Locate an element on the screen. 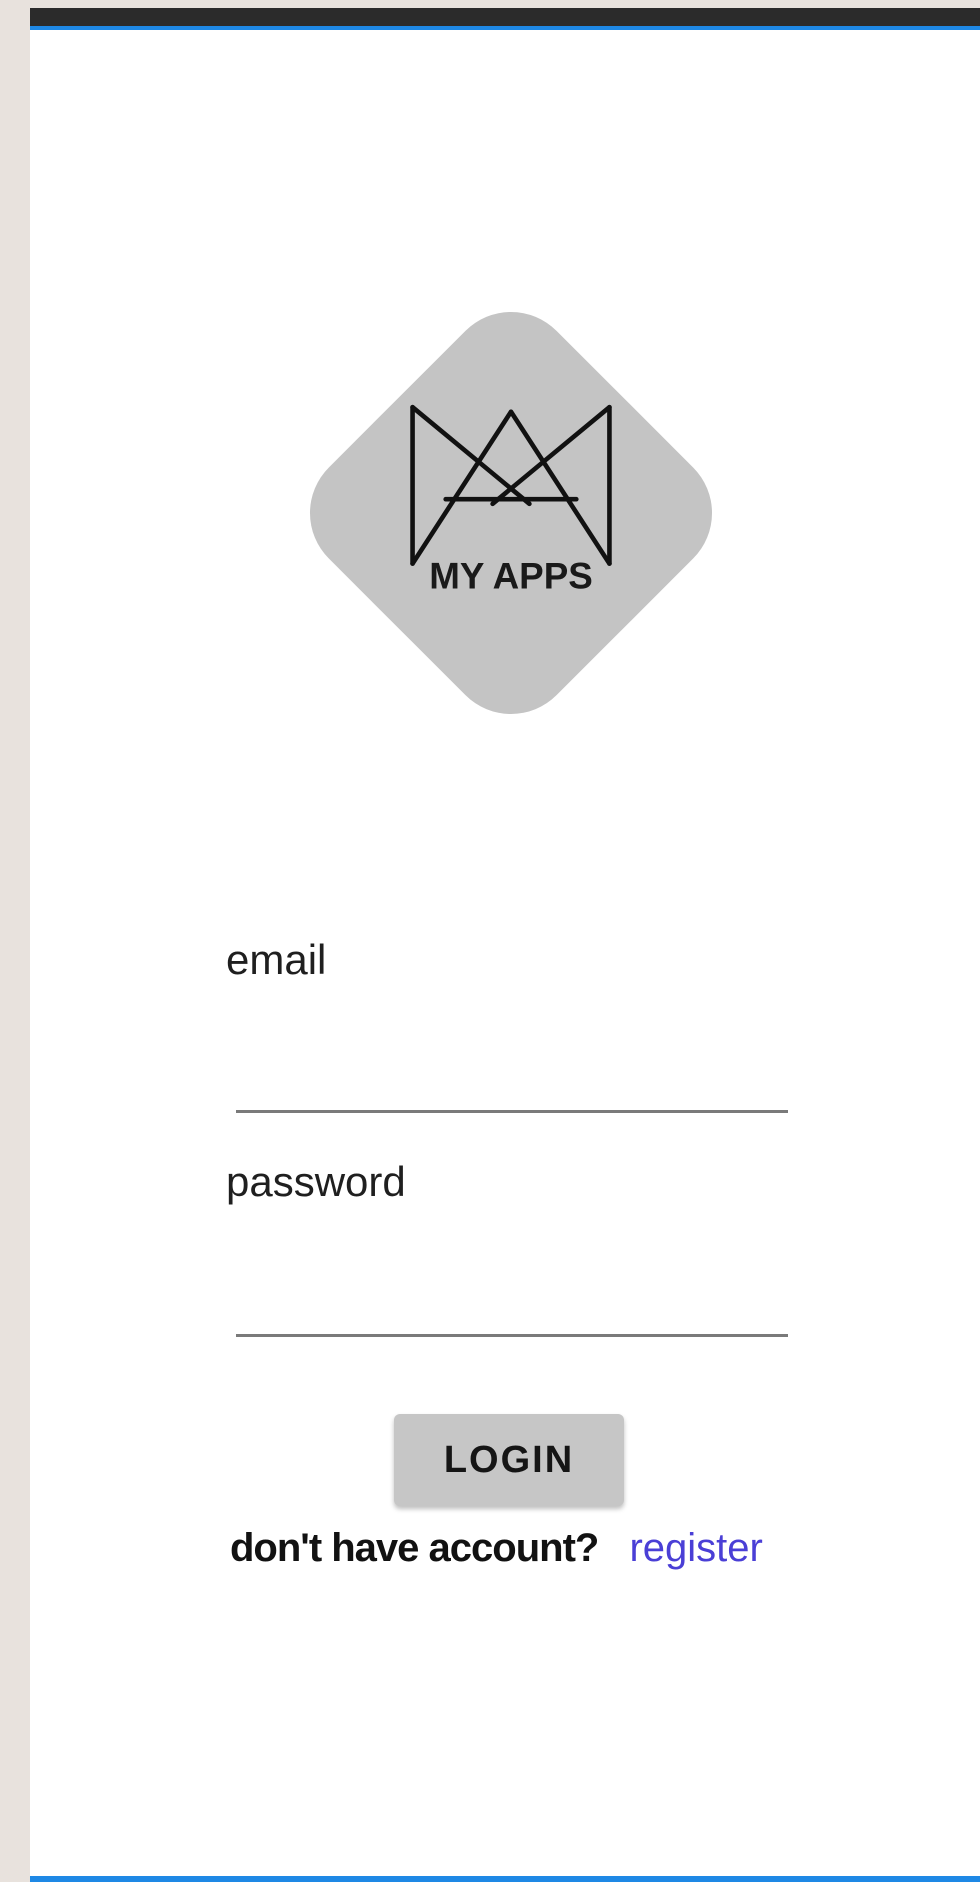  left-margin is located at coordinates (15, 941).